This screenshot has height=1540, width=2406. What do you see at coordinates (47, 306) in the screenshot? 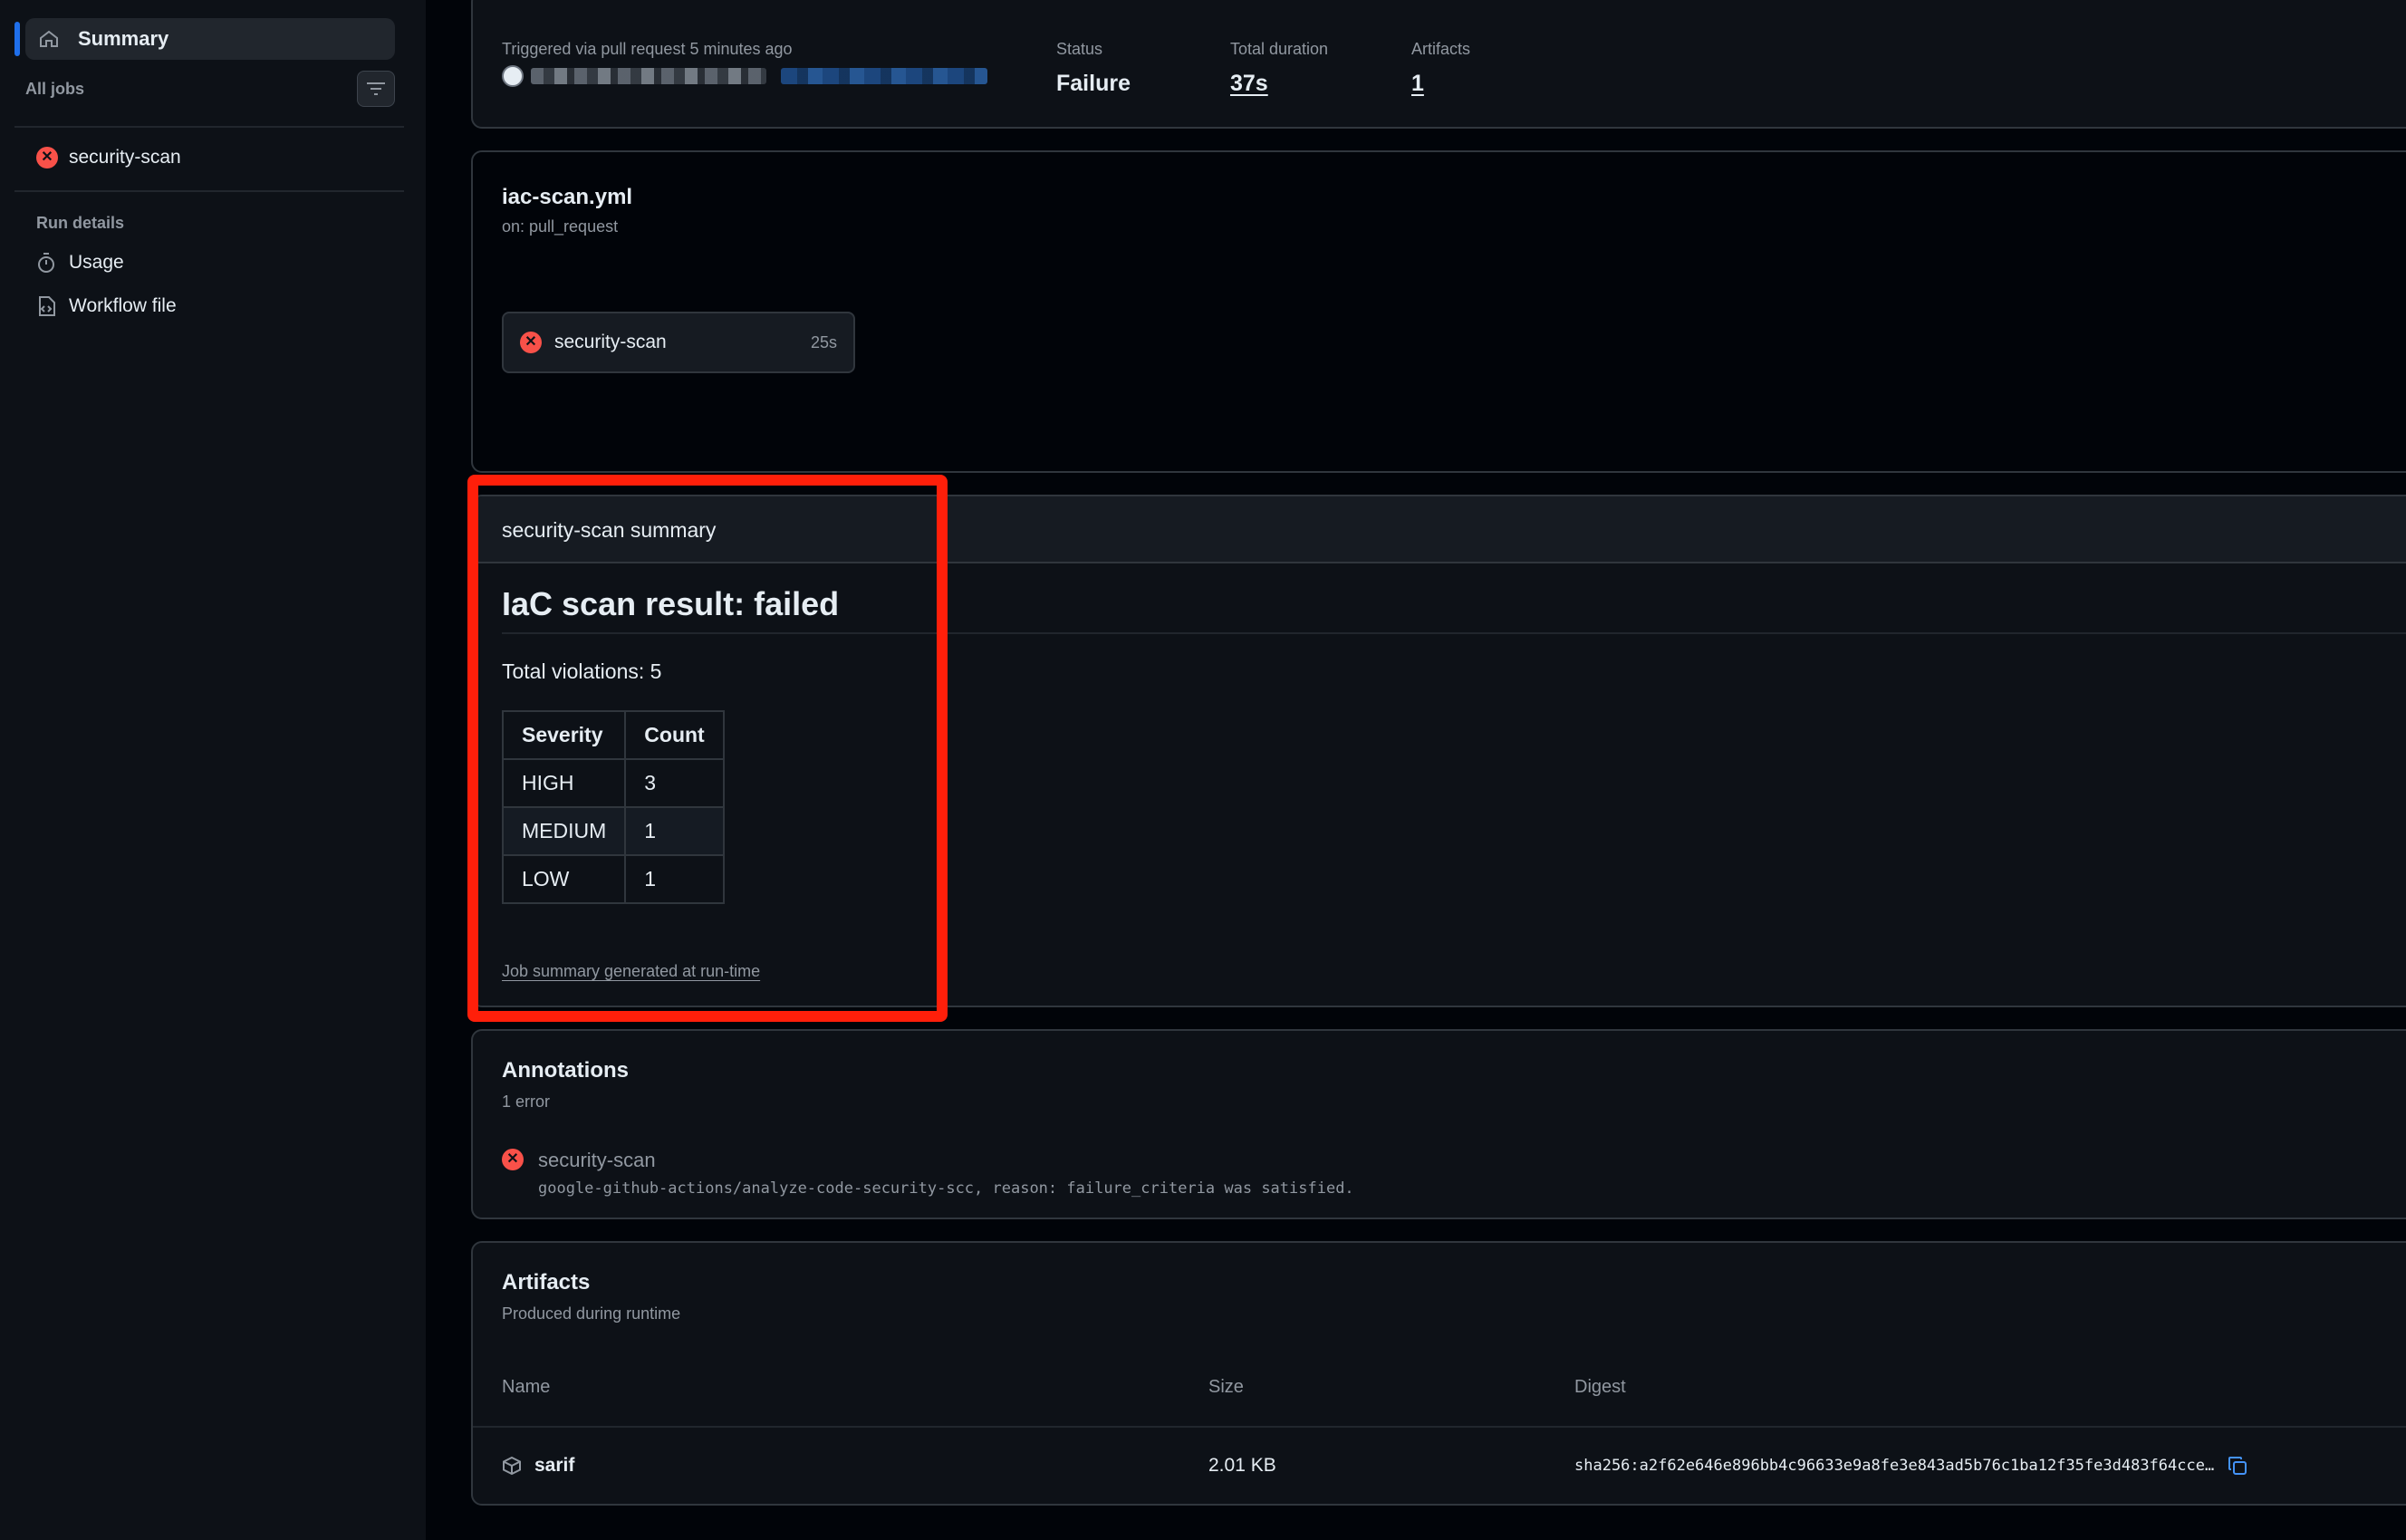
I see `file-code-icon` at bounding box center [47, 306].